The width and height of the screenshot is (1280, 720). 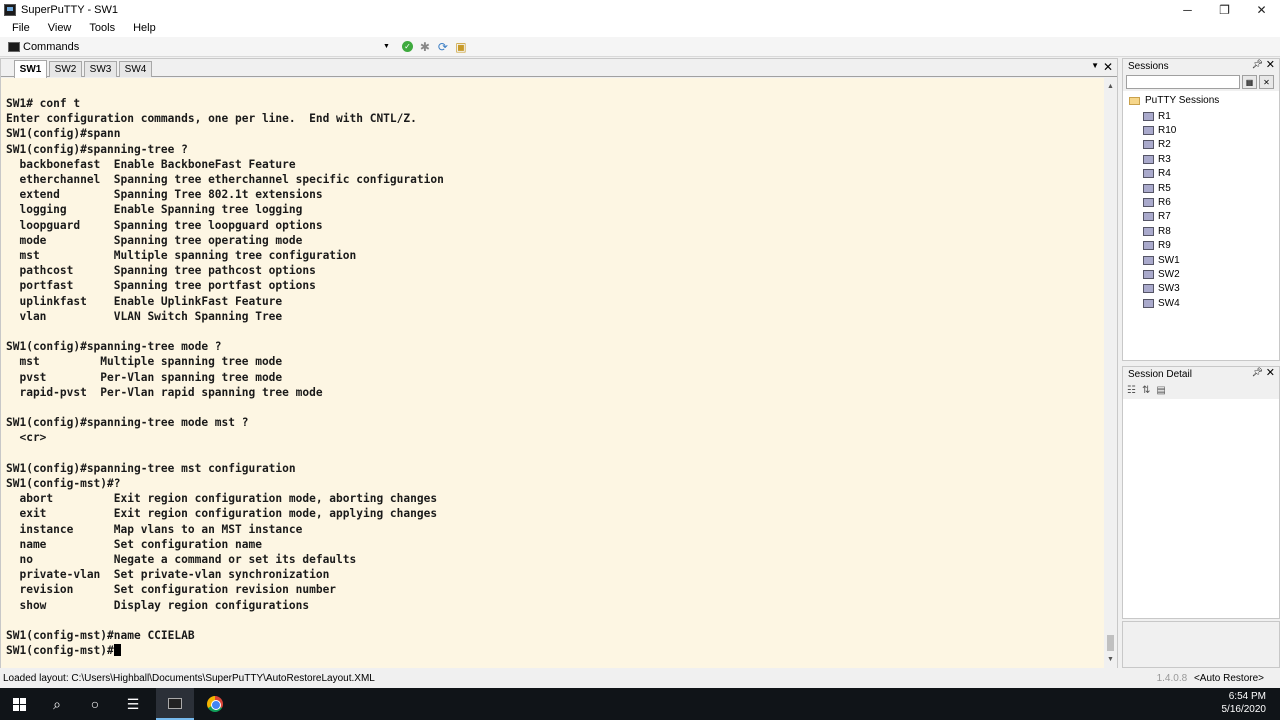 I want to click on terminal-line: vlan VLAN Switch Spanning Tree, so click(x=144, y=316).